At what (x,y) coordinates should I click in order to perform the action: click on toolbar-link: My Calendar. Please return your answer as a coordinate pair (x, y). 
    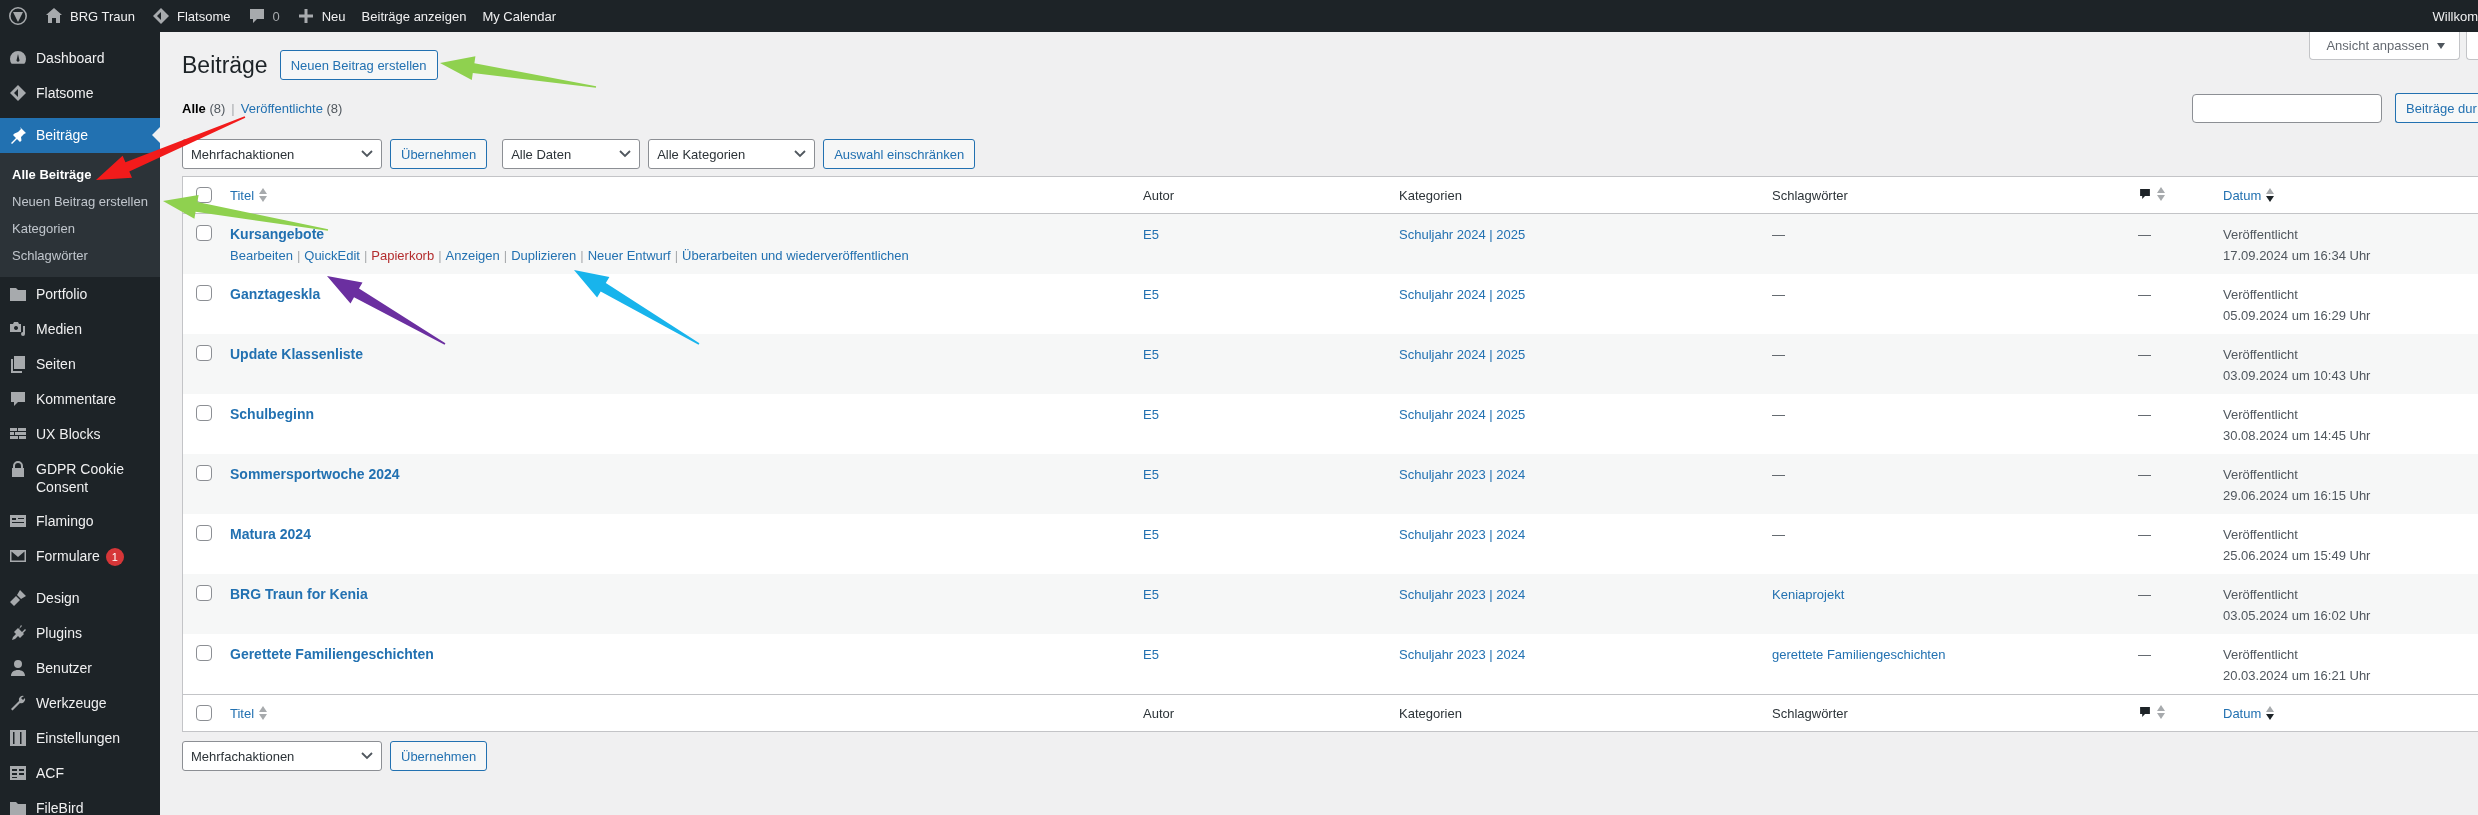
    Looking at the image, I should click on (519, 16).